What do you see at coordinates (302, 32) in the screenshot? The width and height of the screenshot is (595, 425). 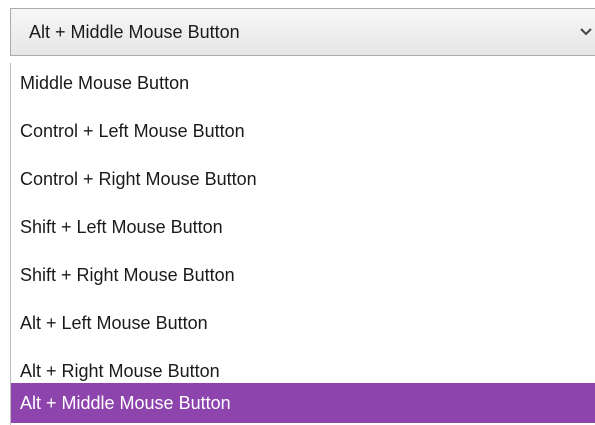 I see `combobox-toggle: Alt + Middle Mouse Button` at bounding box center [302, 32].